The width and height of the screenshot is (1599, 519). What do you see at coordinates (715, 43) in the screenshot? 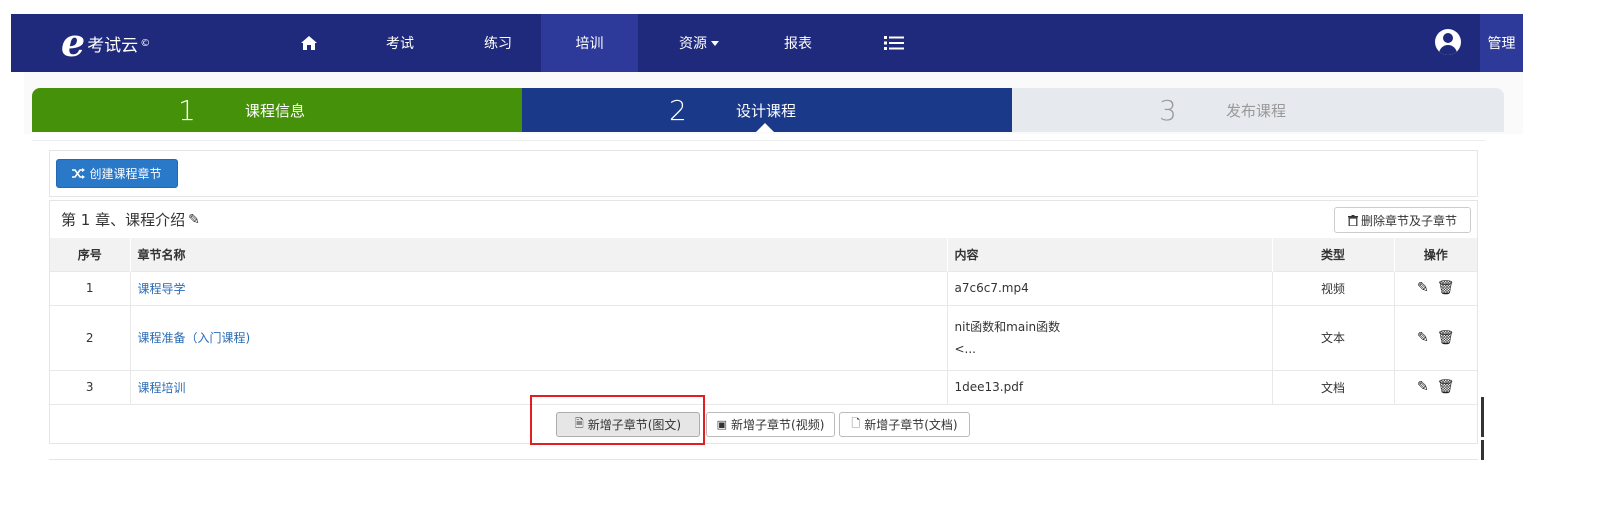
I see `chevron-down-icon` at bounding box center [715, 43].